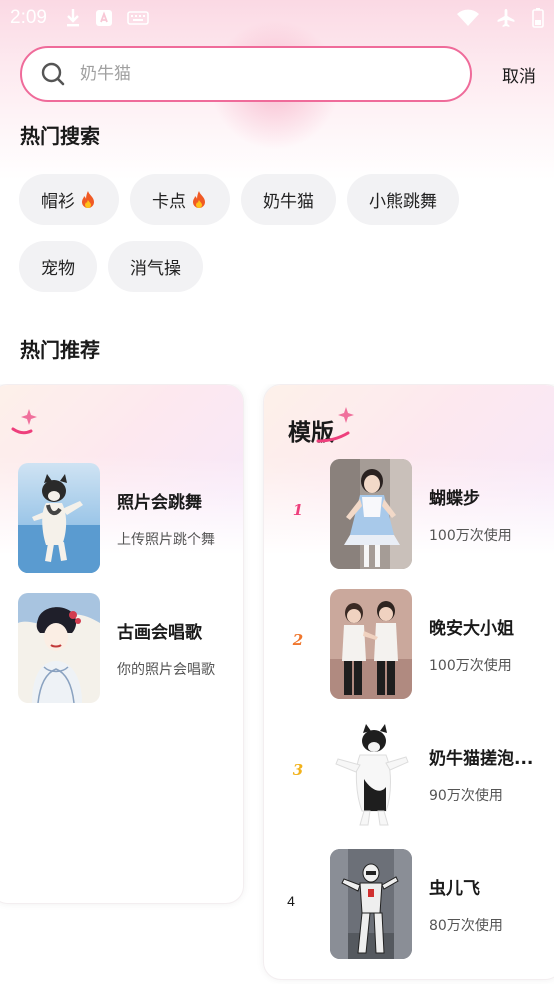 The image size is (554, 984). I want to click on item-subtitle: 80万次使用, so click(466, 925).